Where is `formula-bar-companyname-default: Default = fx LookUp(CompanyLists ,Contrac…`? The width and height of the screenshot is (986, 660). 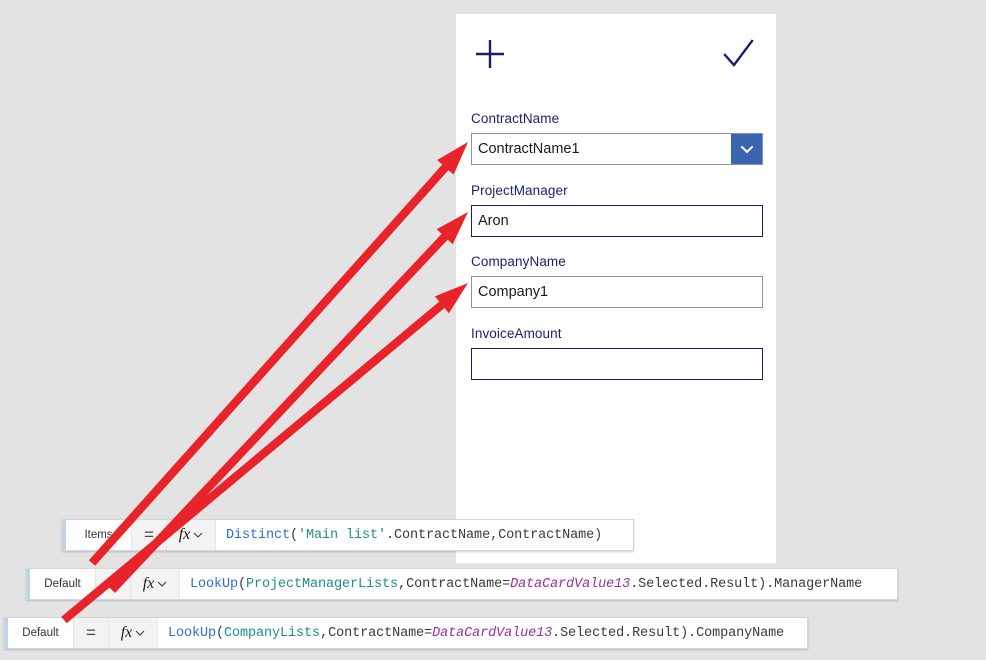 formula-bar-companyname-default: Default = fx LookUp(CompanyLists ,Contrac… is located at coordinates (406, 633).